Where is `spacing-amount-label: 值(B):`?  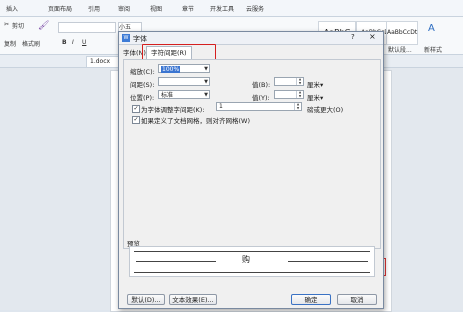
spacing-amount-label: 值(B): is located at coordinates (261, 85).